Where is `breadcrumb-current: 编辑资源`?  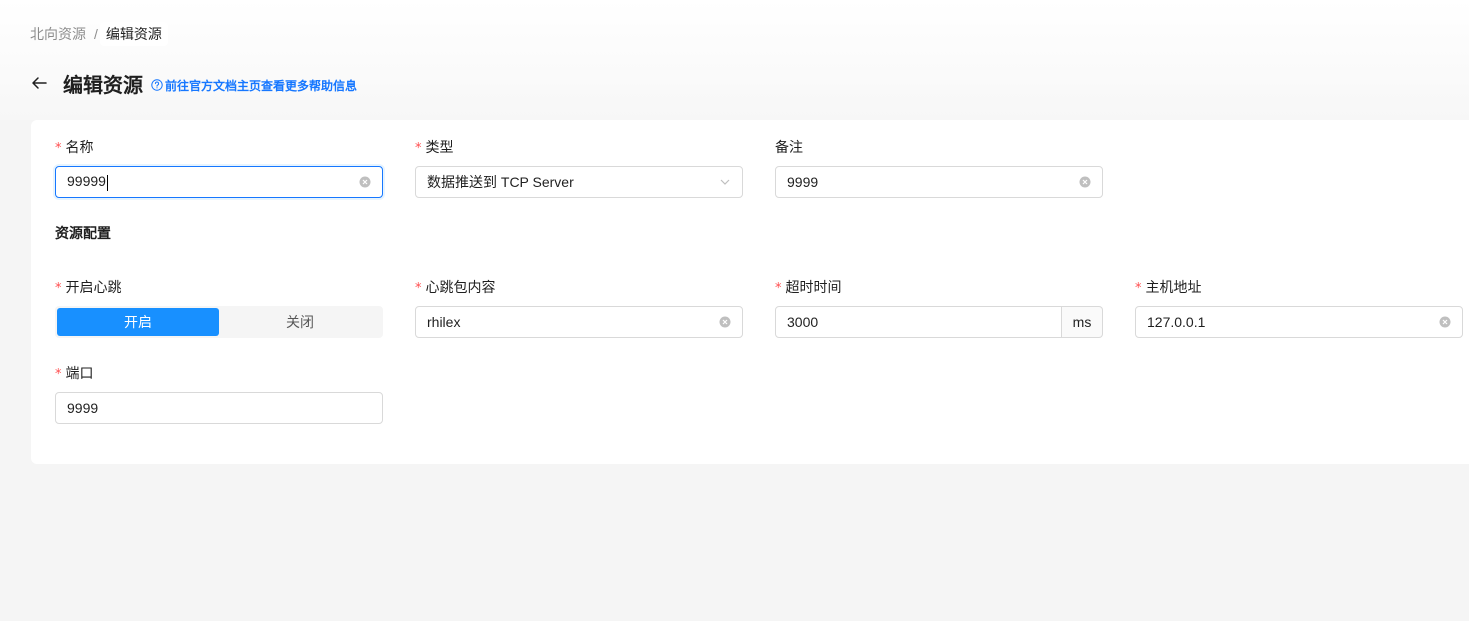
breadcrumb-current: 编辑资源 is located at coordinates (133, 34).